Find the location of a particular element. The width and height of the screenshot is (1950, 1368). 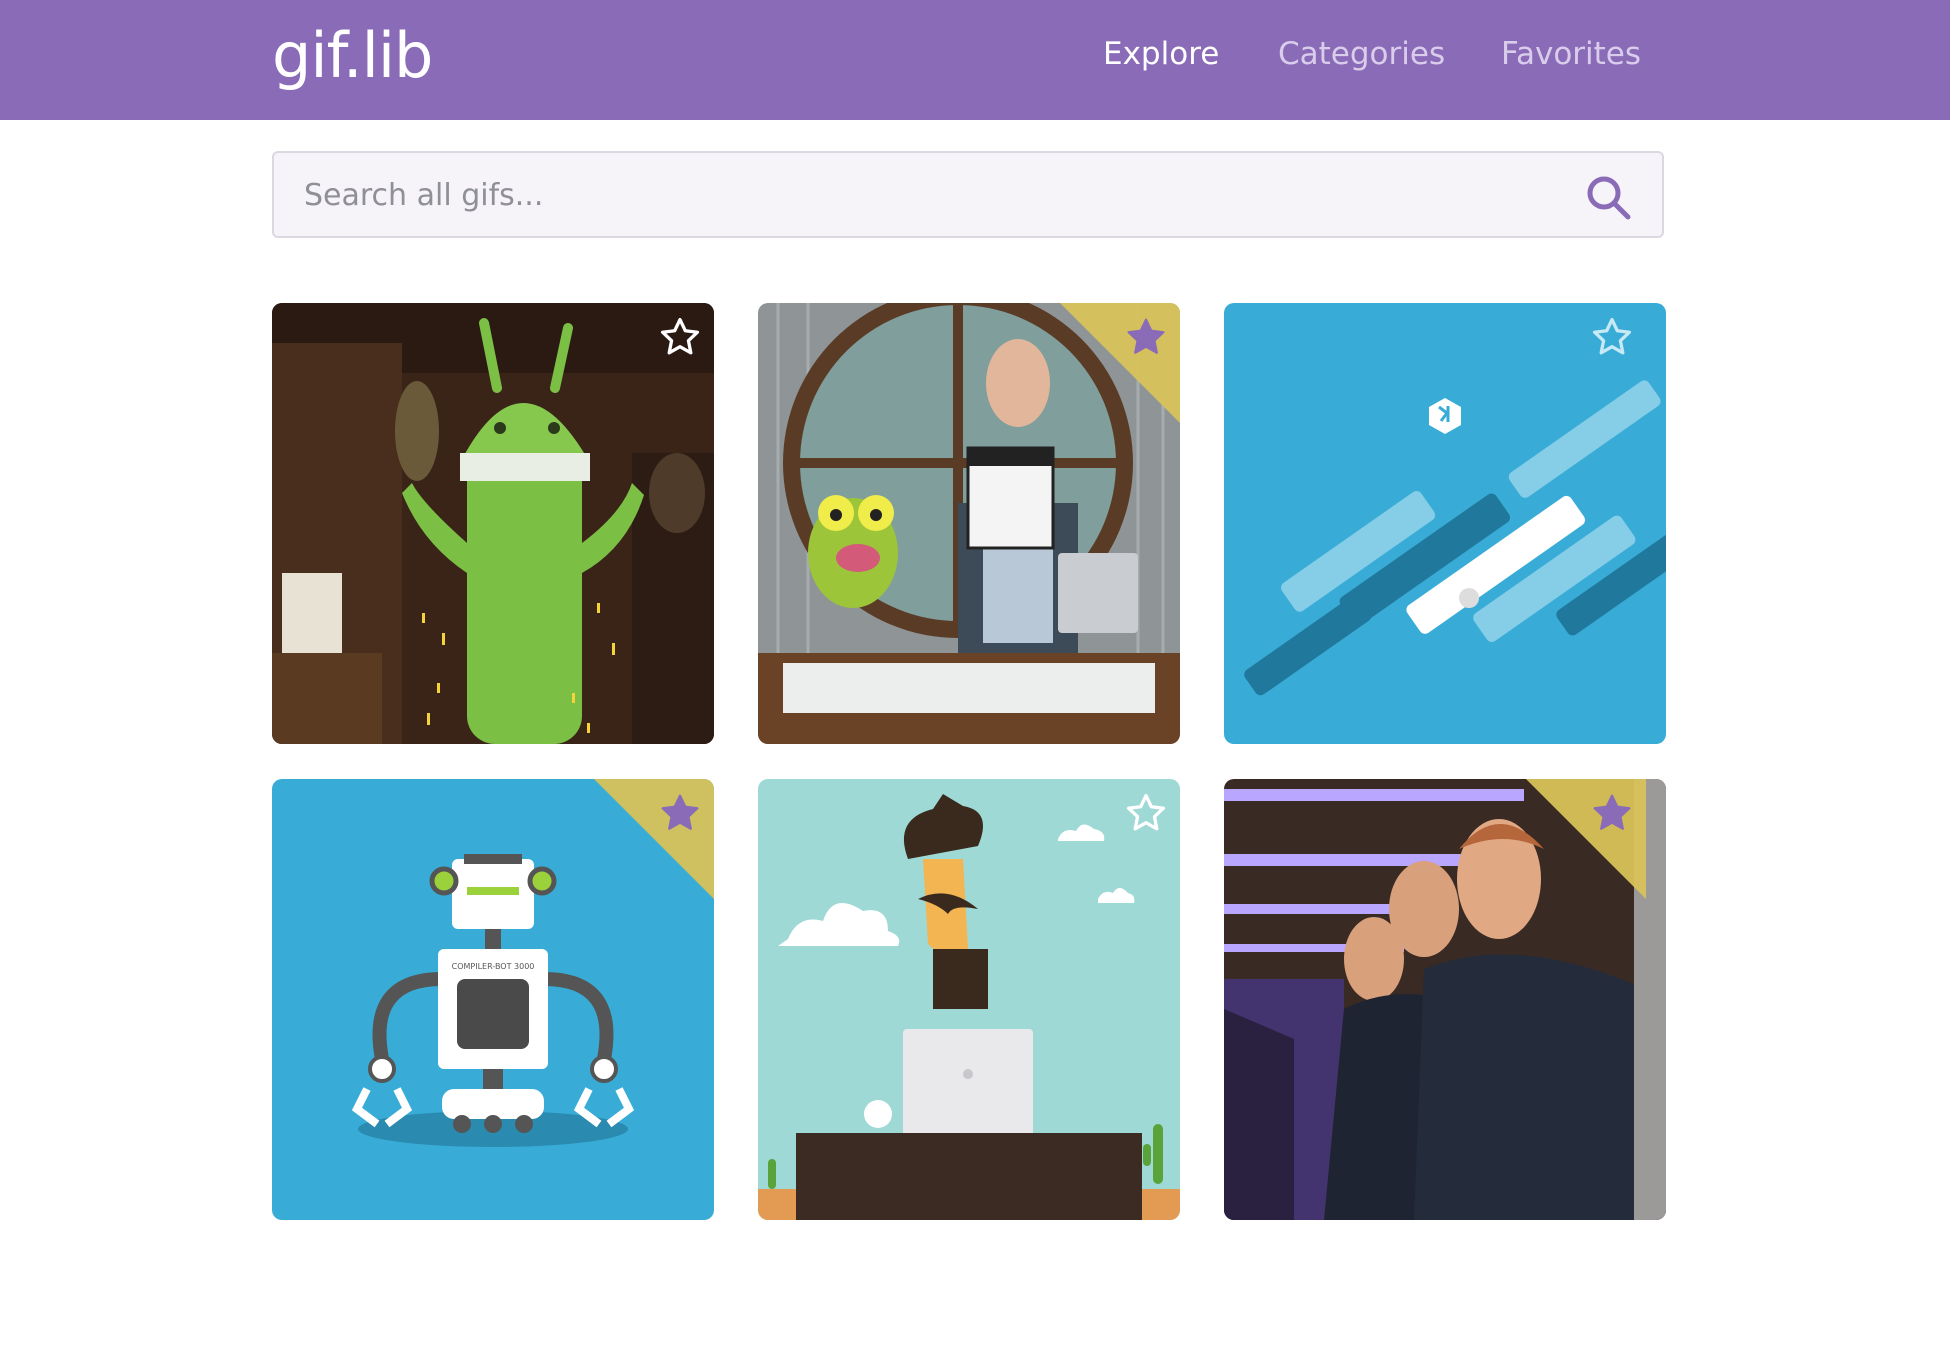

search-icon is located at coordinates (1608, 197).